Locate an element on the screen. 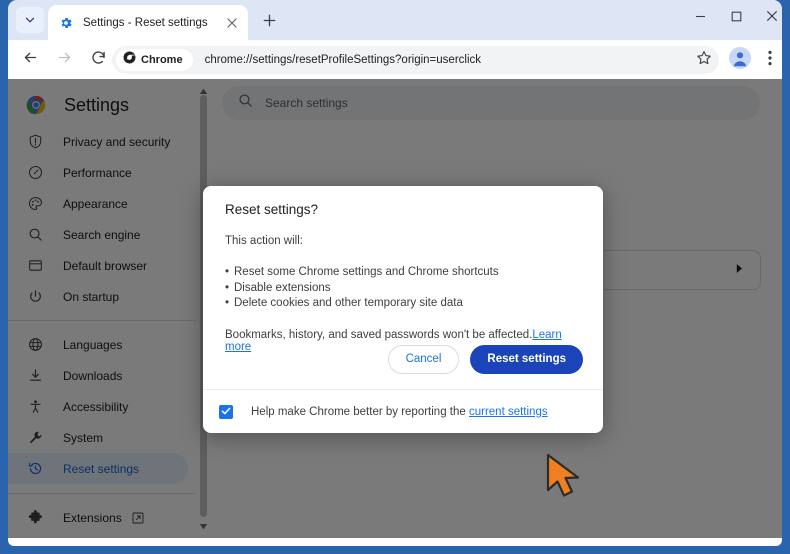  dialog-bullet: Disable extensions is located at coordinates (403, 289).